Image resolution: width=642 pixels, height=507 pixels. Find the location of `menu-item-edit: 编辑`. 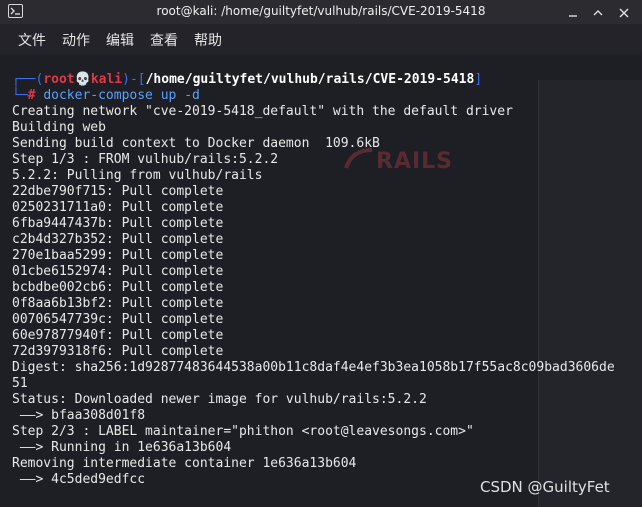

menu-item-edit: 编辑 is located at coordinates (120, 40).